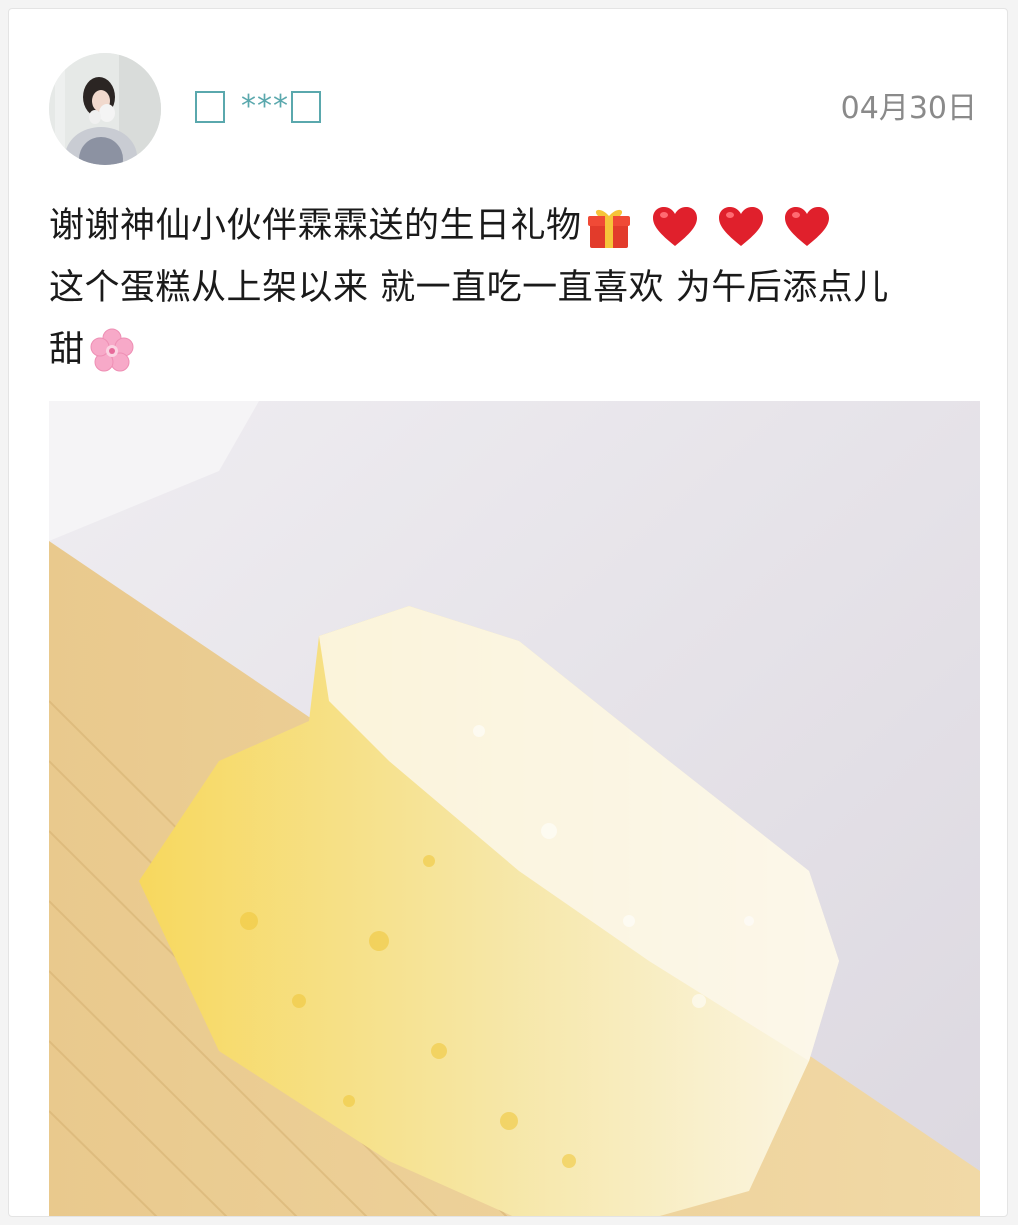 This screenshot has width=1018, height=1225. I want to click on username-text: ***, so click(265, 106).